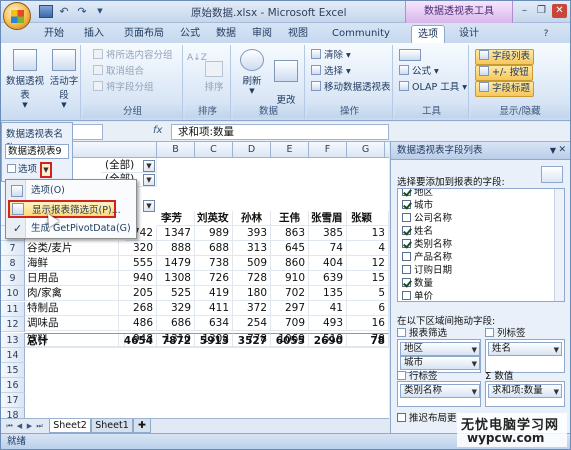  I want to click on tab-insert: 插入, so click(94, 34).